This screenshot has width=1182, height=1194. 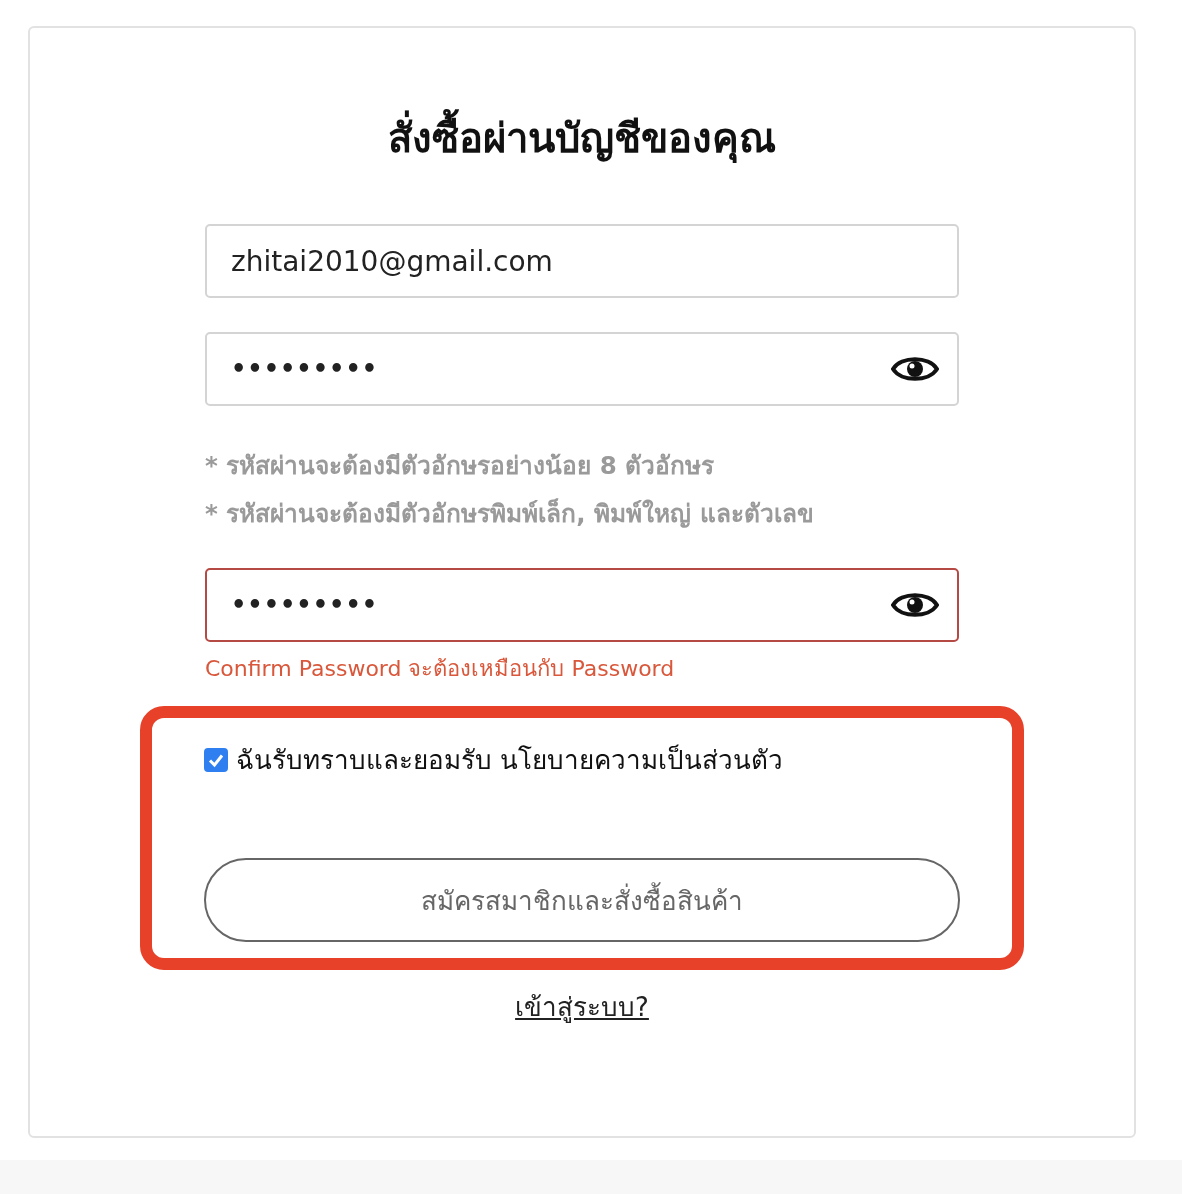 What do you see at coordinates (440, 669) in the screenshot?
I see `error-message: Confirm Password จะต้องเหมือนกับ Password` at bounding box center [440, 669].